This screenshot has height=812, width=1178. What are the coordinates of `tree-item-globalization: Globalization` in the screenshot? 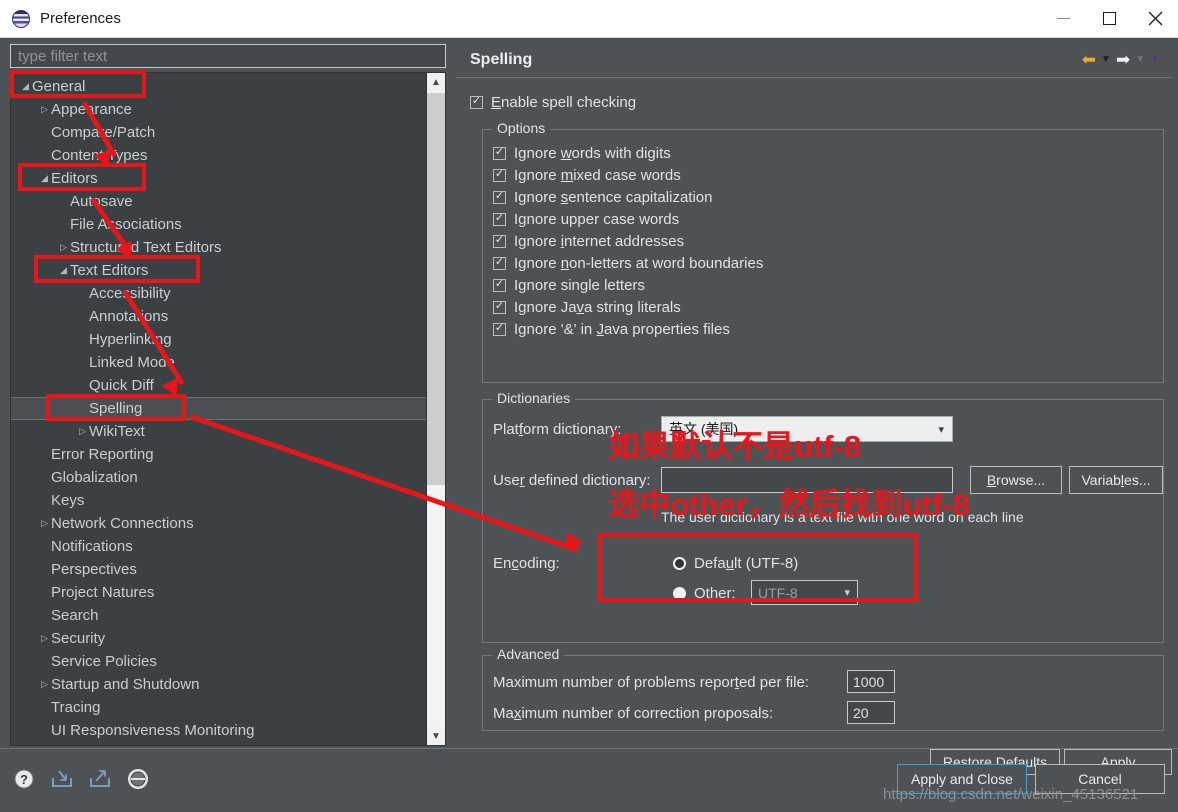 It's located at (218, 477).